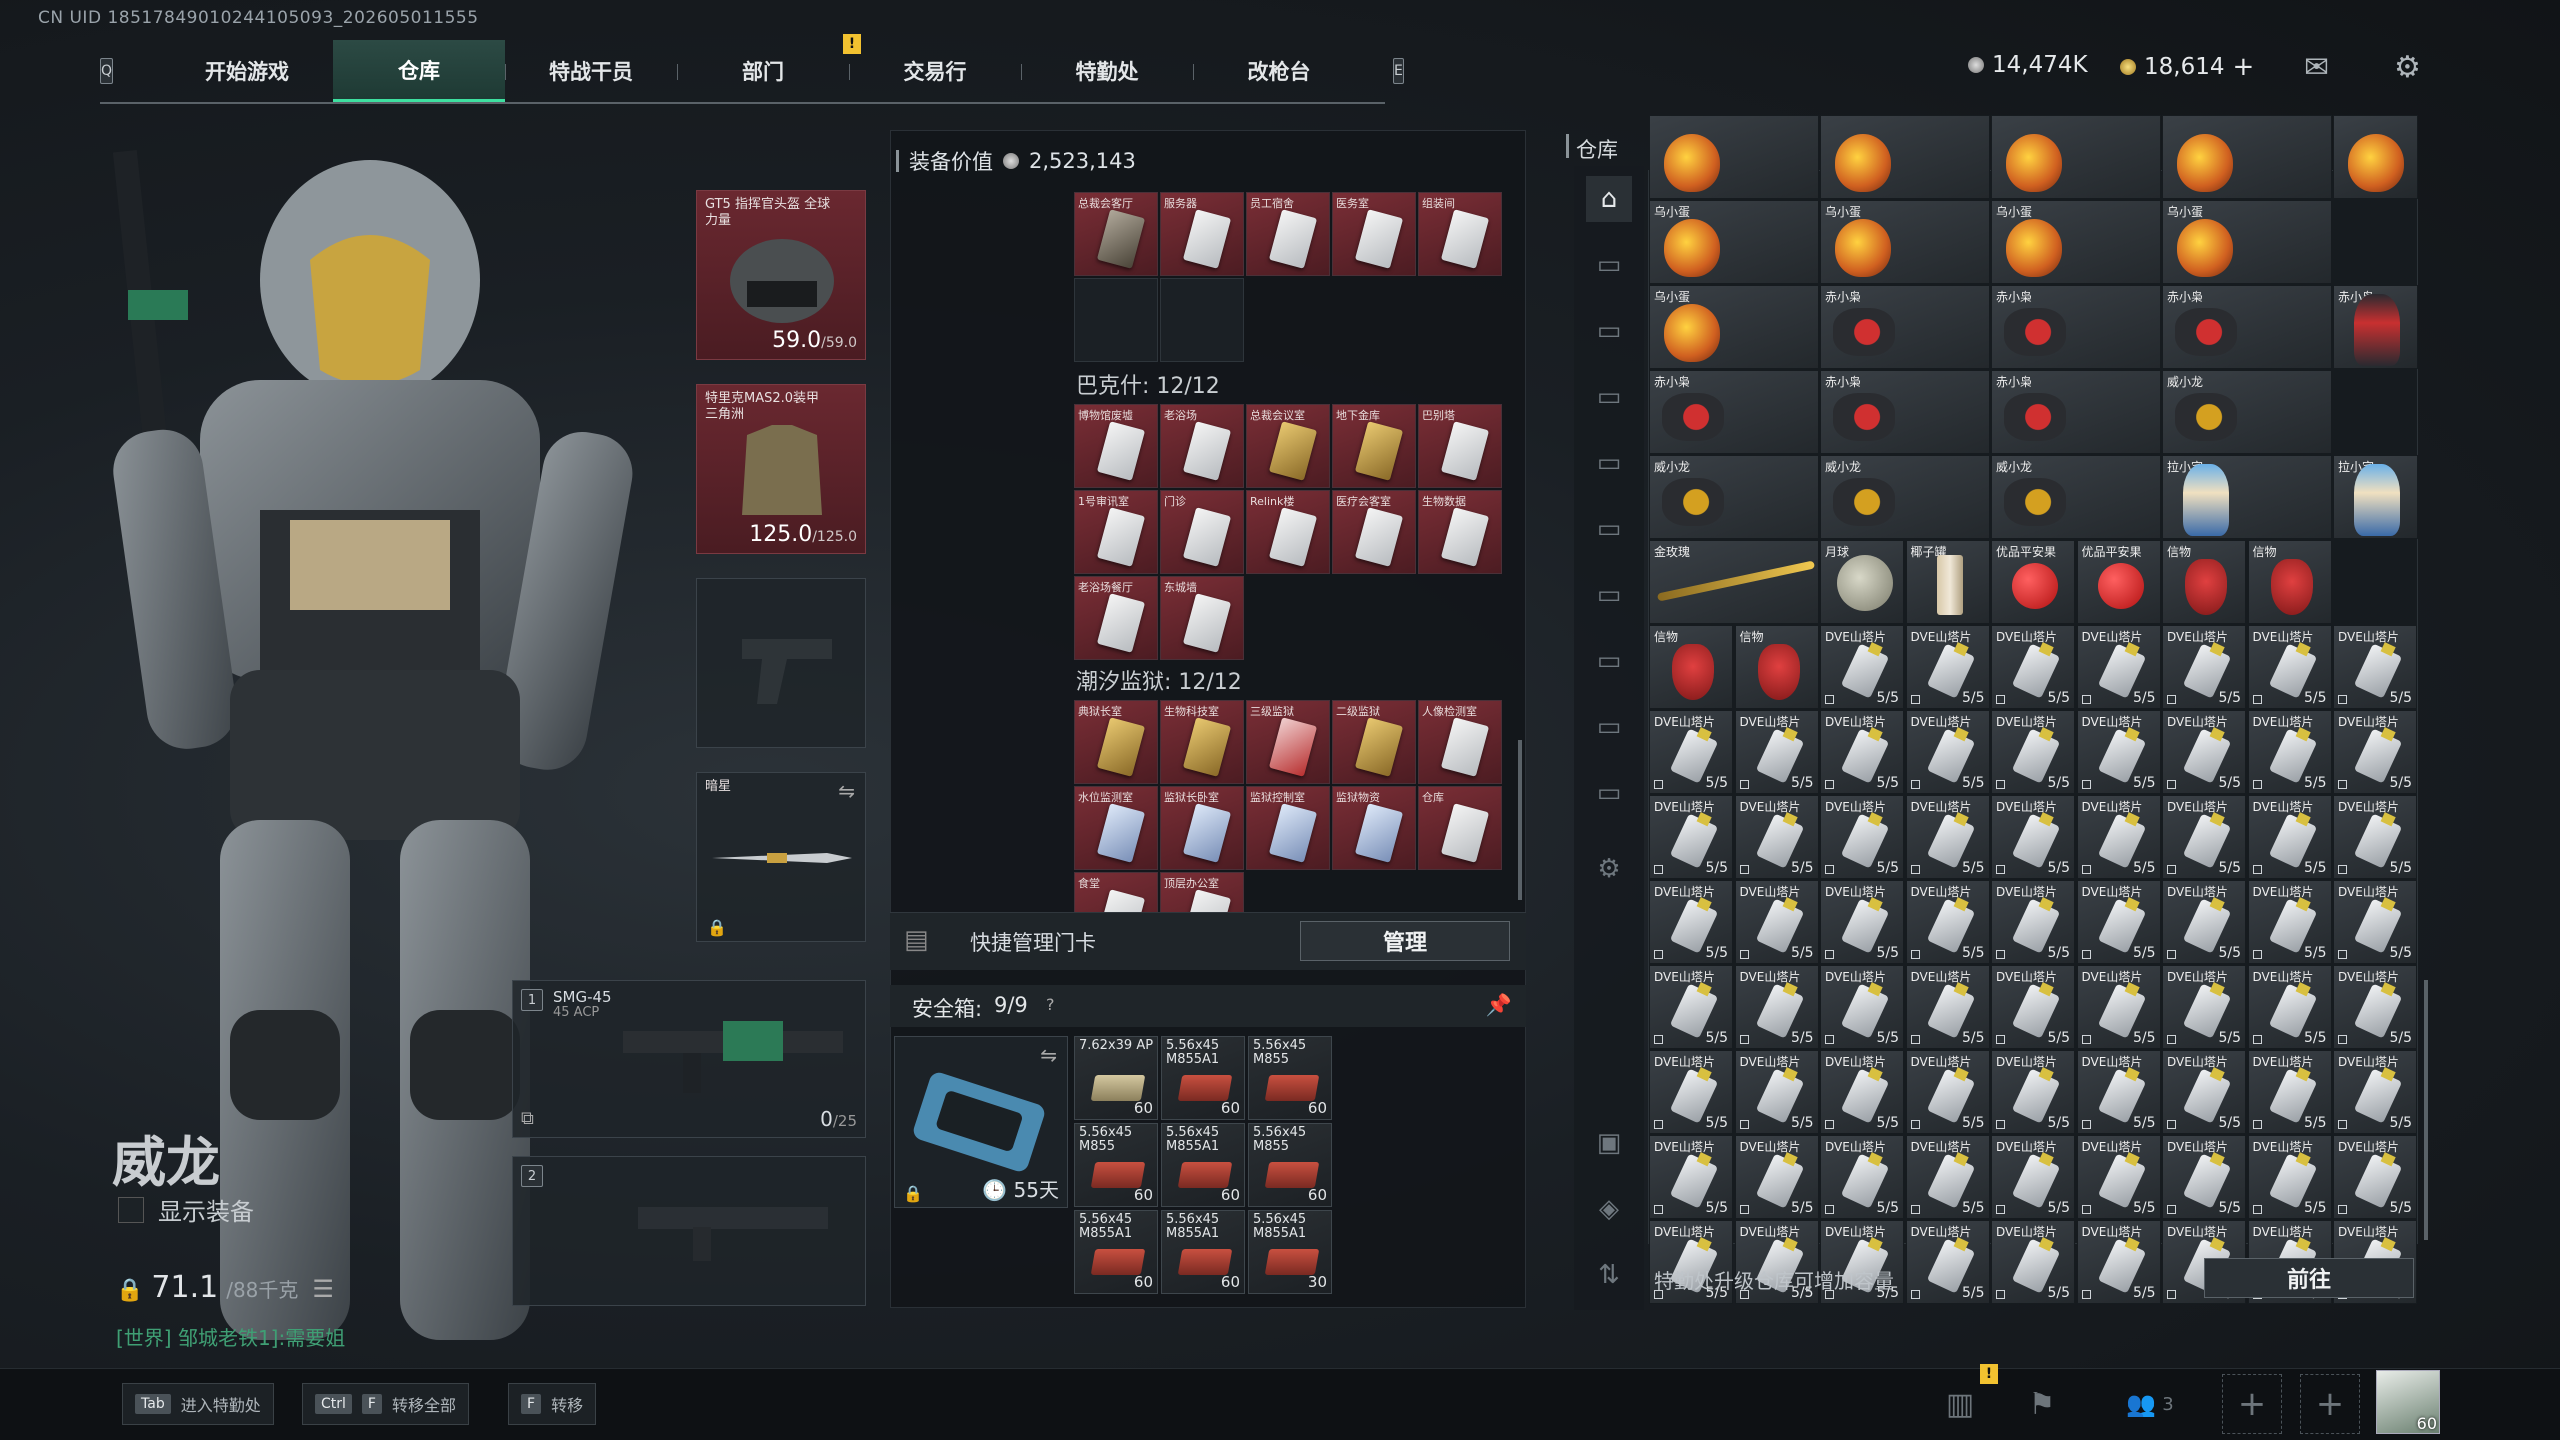 The image size is (2560, 1440). What do you see at coordinates (2042, 1404) in the screenshot?
I see `flag-icon: ⚑` at bounding box center [2042, 1404].